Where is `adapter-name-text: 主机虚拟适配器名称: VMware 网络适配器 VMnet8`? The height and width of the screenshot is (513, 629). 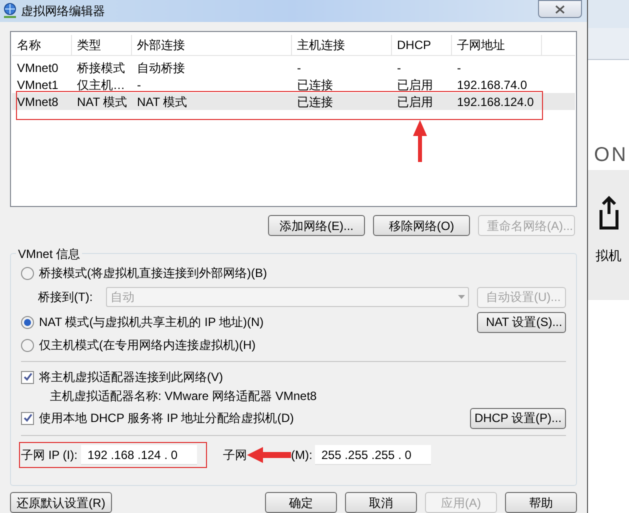
adapter-name-text: 主机虚拟适配器名称: VMware 网络适配器 VMnet8 is located at coordinates (183, 396).